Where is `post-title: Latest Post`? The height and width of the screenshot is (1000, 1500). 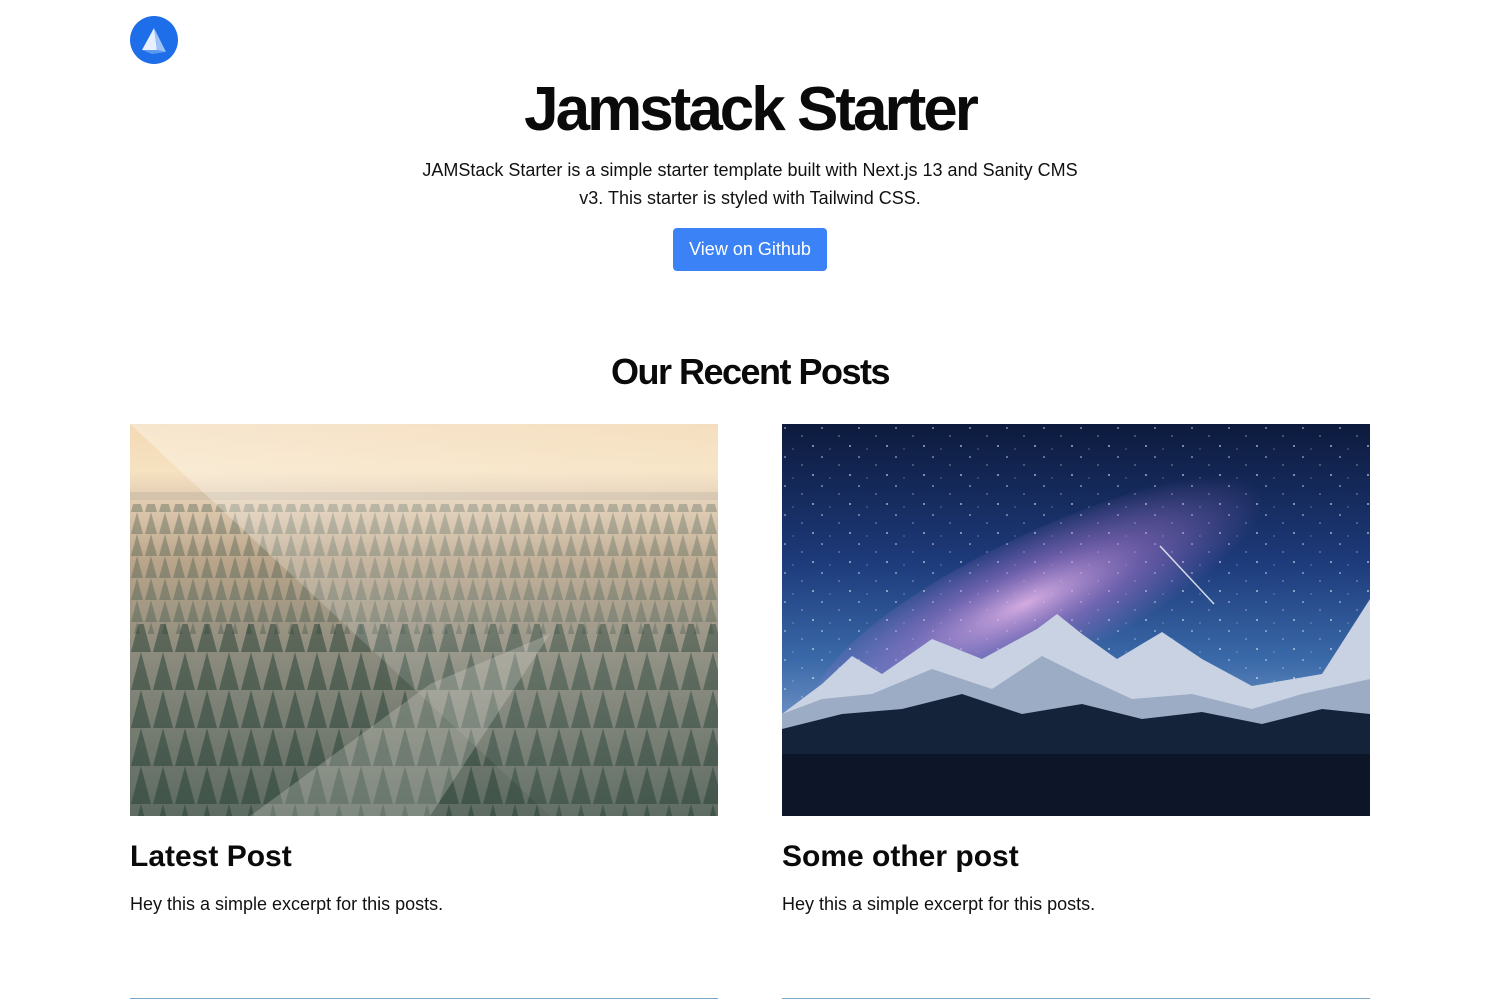
post-title: Latest Post is located at coordinates (211, 857).